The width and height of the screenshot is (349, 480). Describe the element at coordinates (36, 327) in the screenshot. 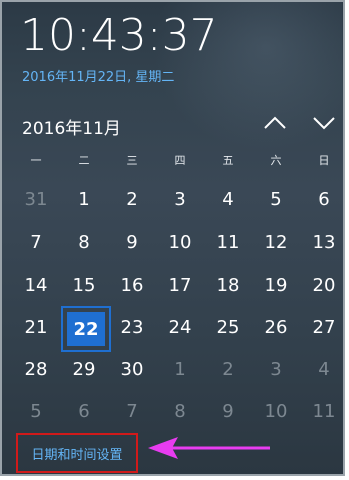

I see `calendar-day: 21` at that location.